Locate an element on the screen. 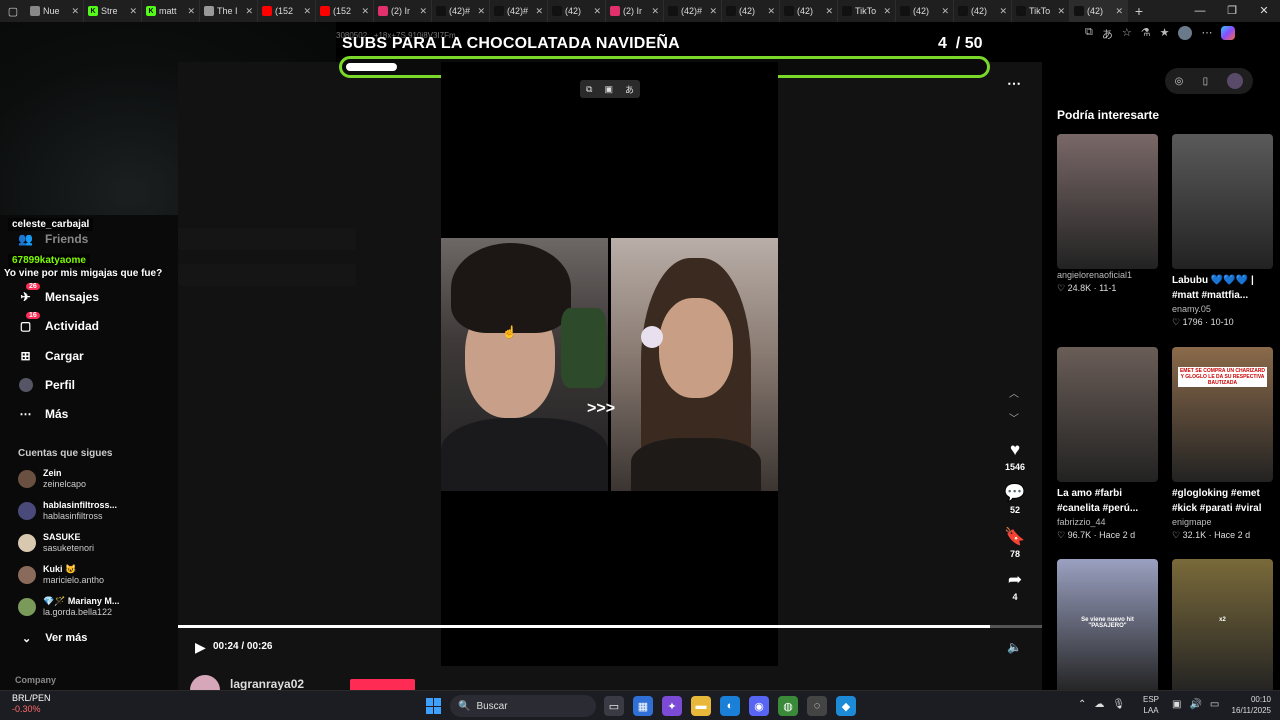  edge-icon: ◐ is located at coordinates (730, 706).